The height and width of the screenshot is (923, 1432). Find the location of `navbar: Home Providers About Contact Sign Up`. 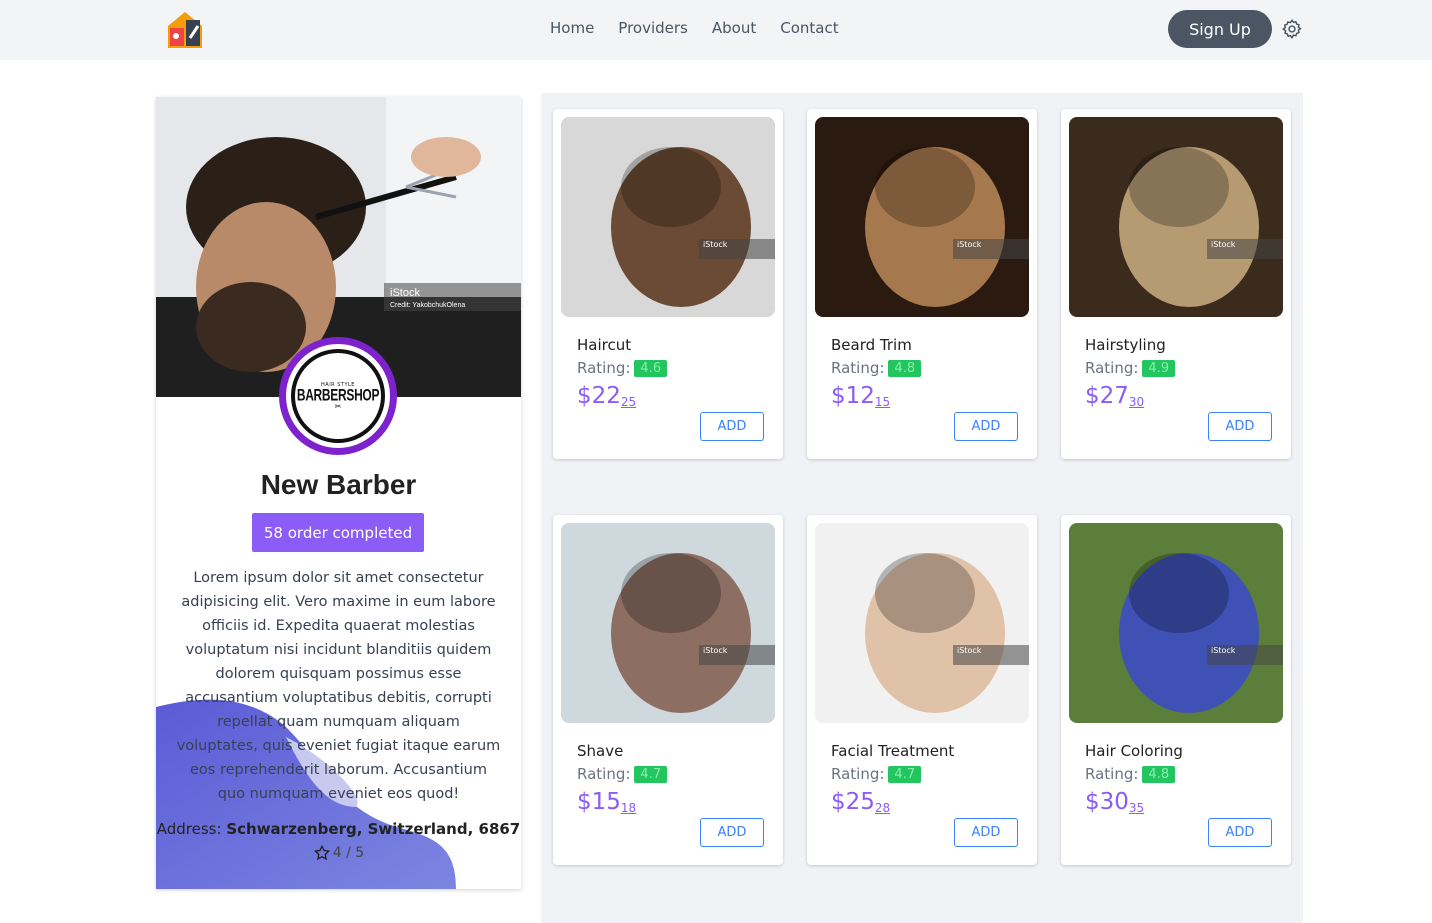

navbar: Home Providers About Contact Sign Up is located at coordinates (716, 30).